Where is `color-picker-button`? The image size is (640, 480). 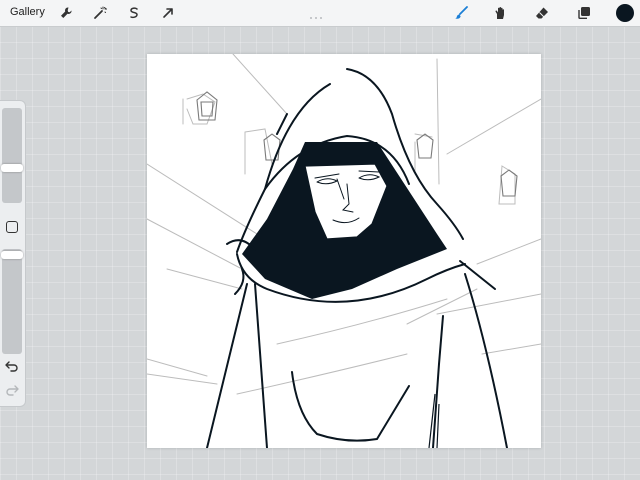
color-picker-button is located at coordinates (625, 13).